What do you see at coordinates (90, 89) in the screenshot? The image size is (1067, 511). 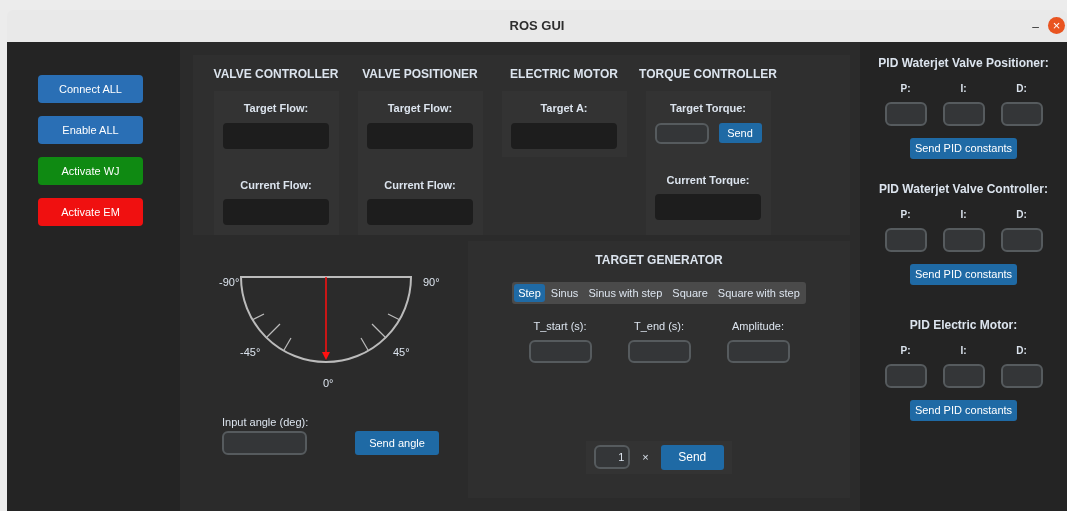 I see `action-button: Connect ALL` at bounding box center [90, 89].